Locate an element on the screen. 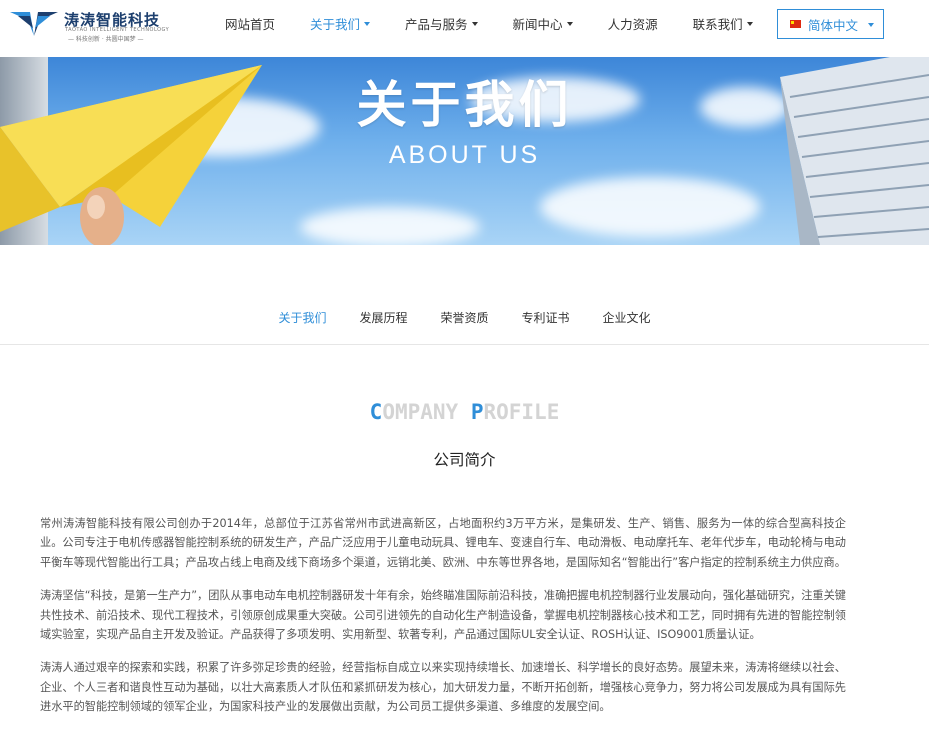 Image resolution: width=929 pixels, height=743 pixels. nav-item-label: 人力资源 is located at coordinates (632, 24).